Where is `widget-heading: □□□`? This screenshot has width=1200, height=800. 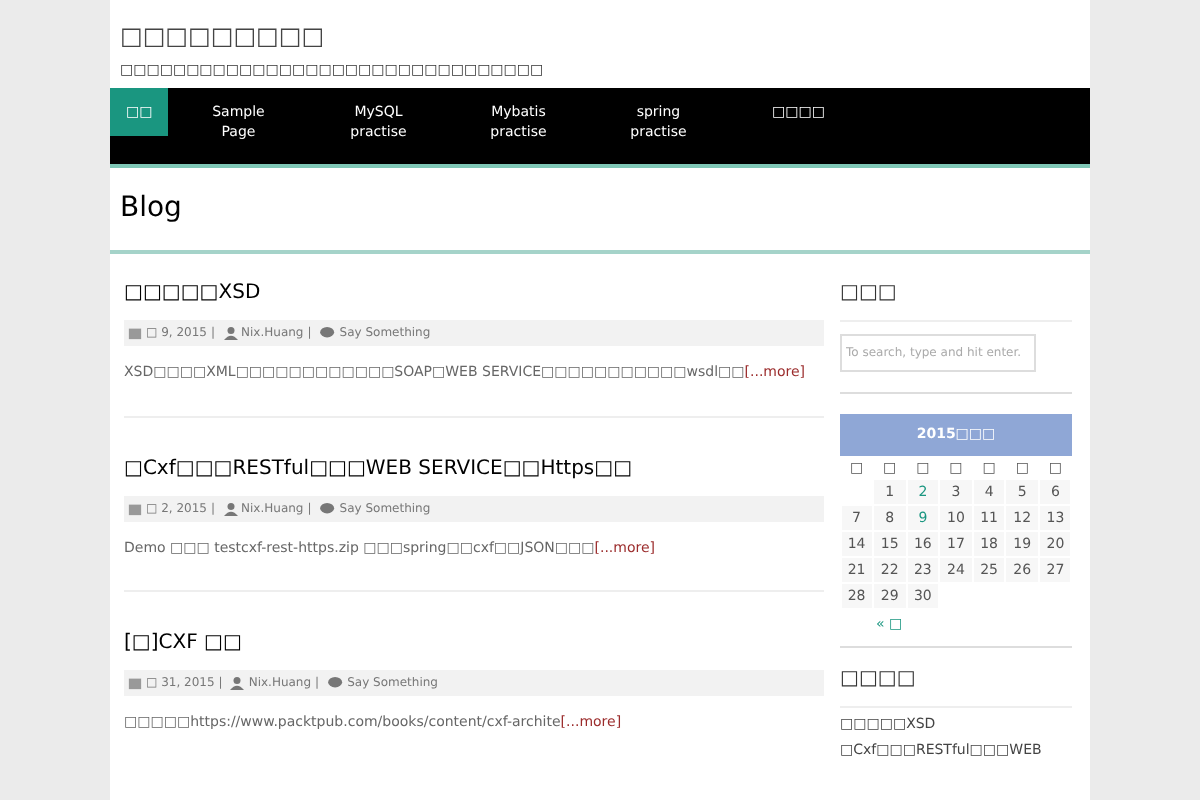 widget-heading: □□□ is located at coordinates (956, 300).